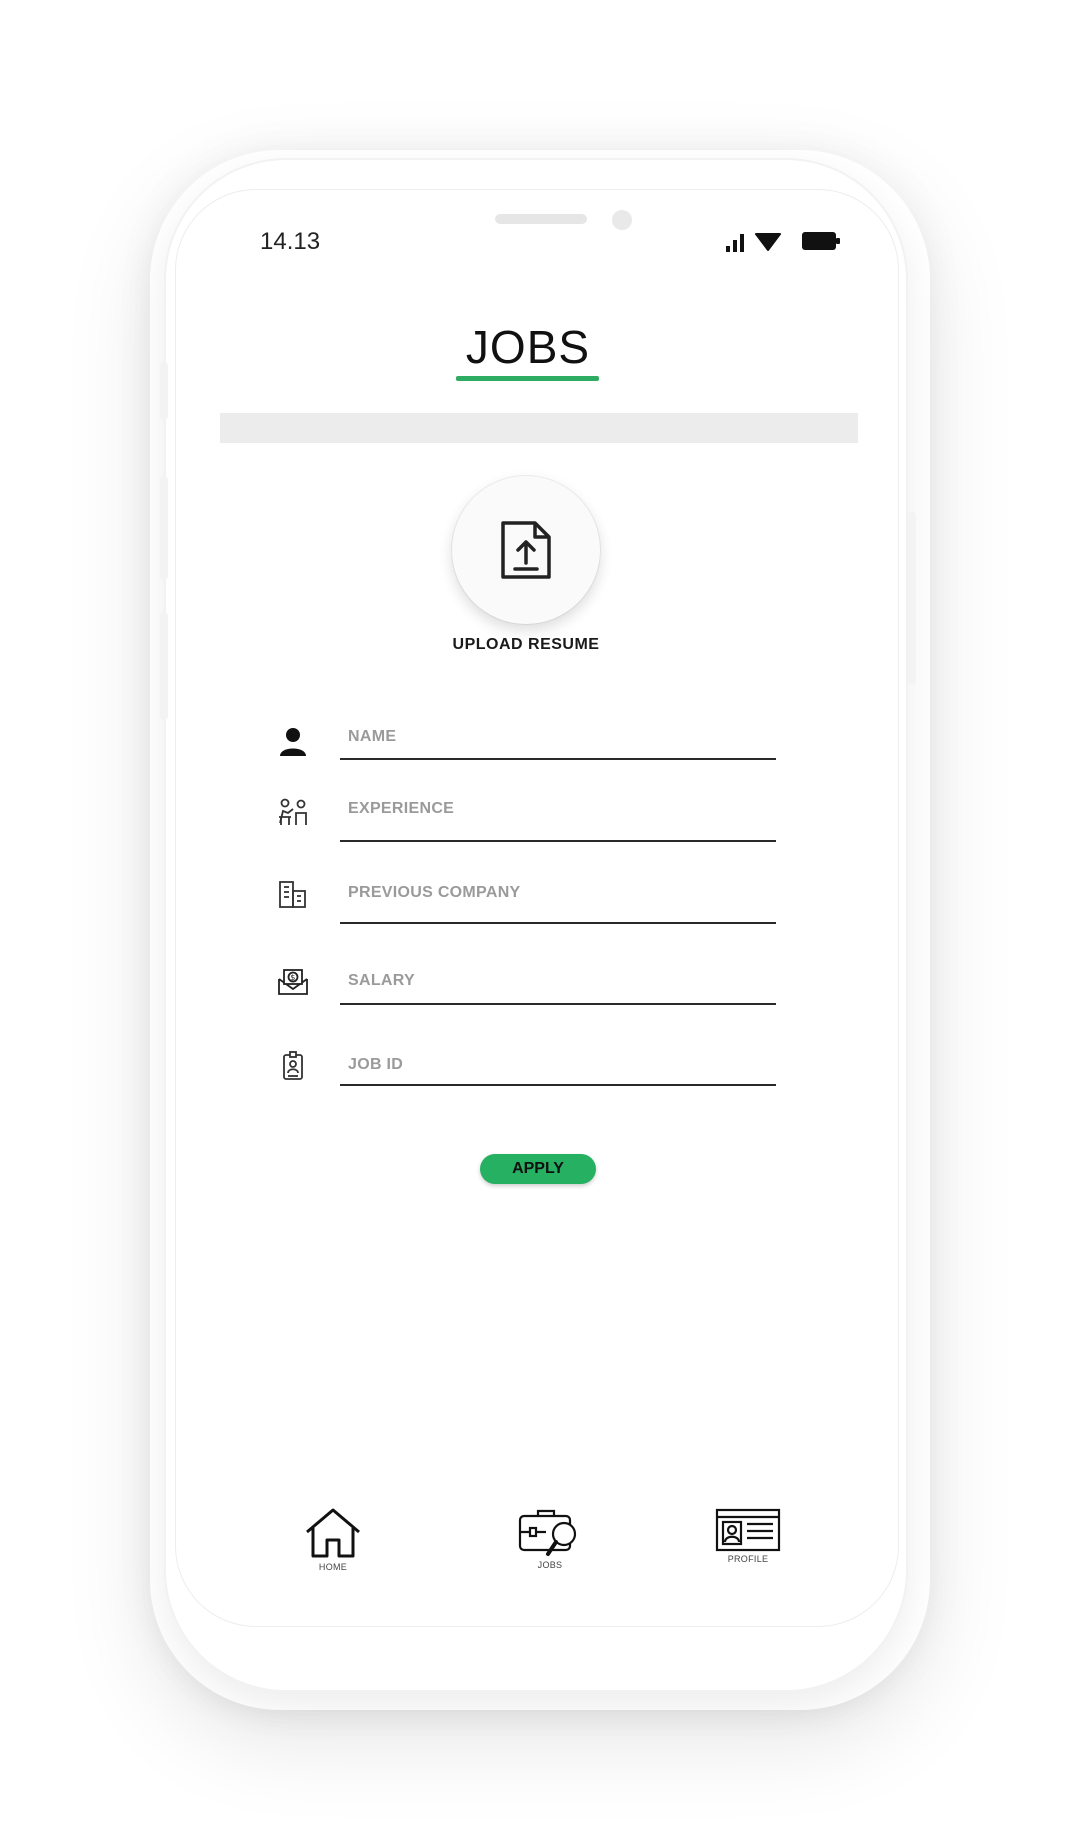  What do you see at coordinates (558, 759) in the screenshot?
I see `name-field-underline` at bounding box center [558, 759].